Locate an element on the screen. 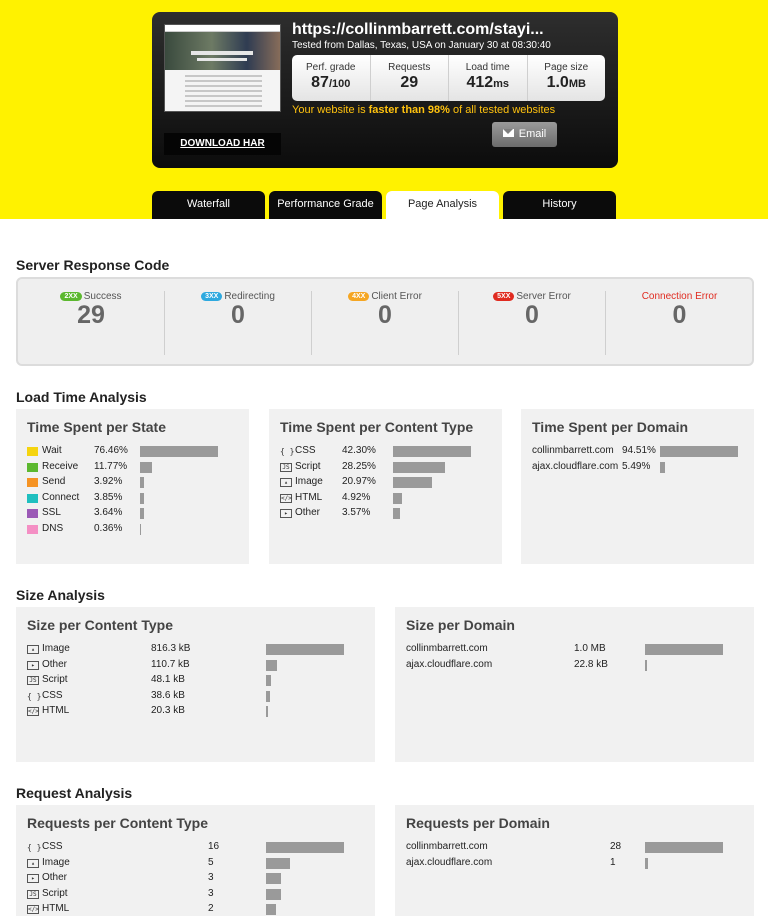 This screenshot has width=768, height=916. item-value: 94.51% is located at coordinates (639, 450).